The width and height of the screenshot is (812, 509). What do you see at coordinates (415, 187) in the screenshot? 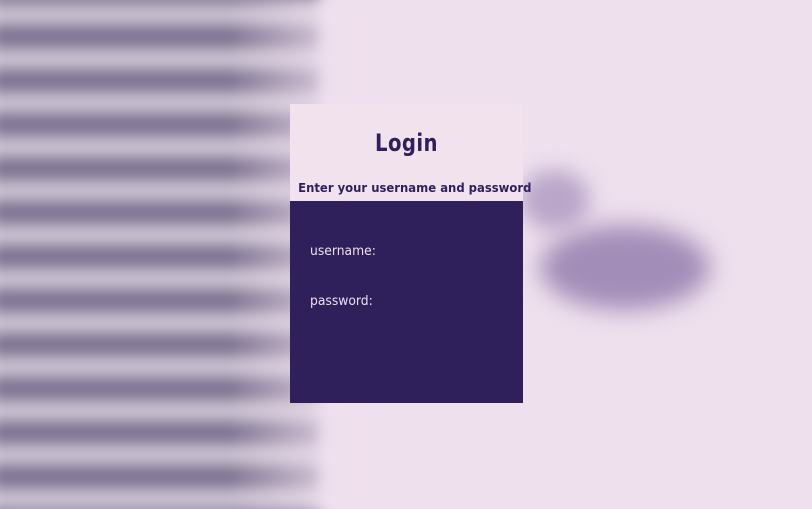
I see `login-subtitle: Enter your username and password` at bounding box center [415, 187].